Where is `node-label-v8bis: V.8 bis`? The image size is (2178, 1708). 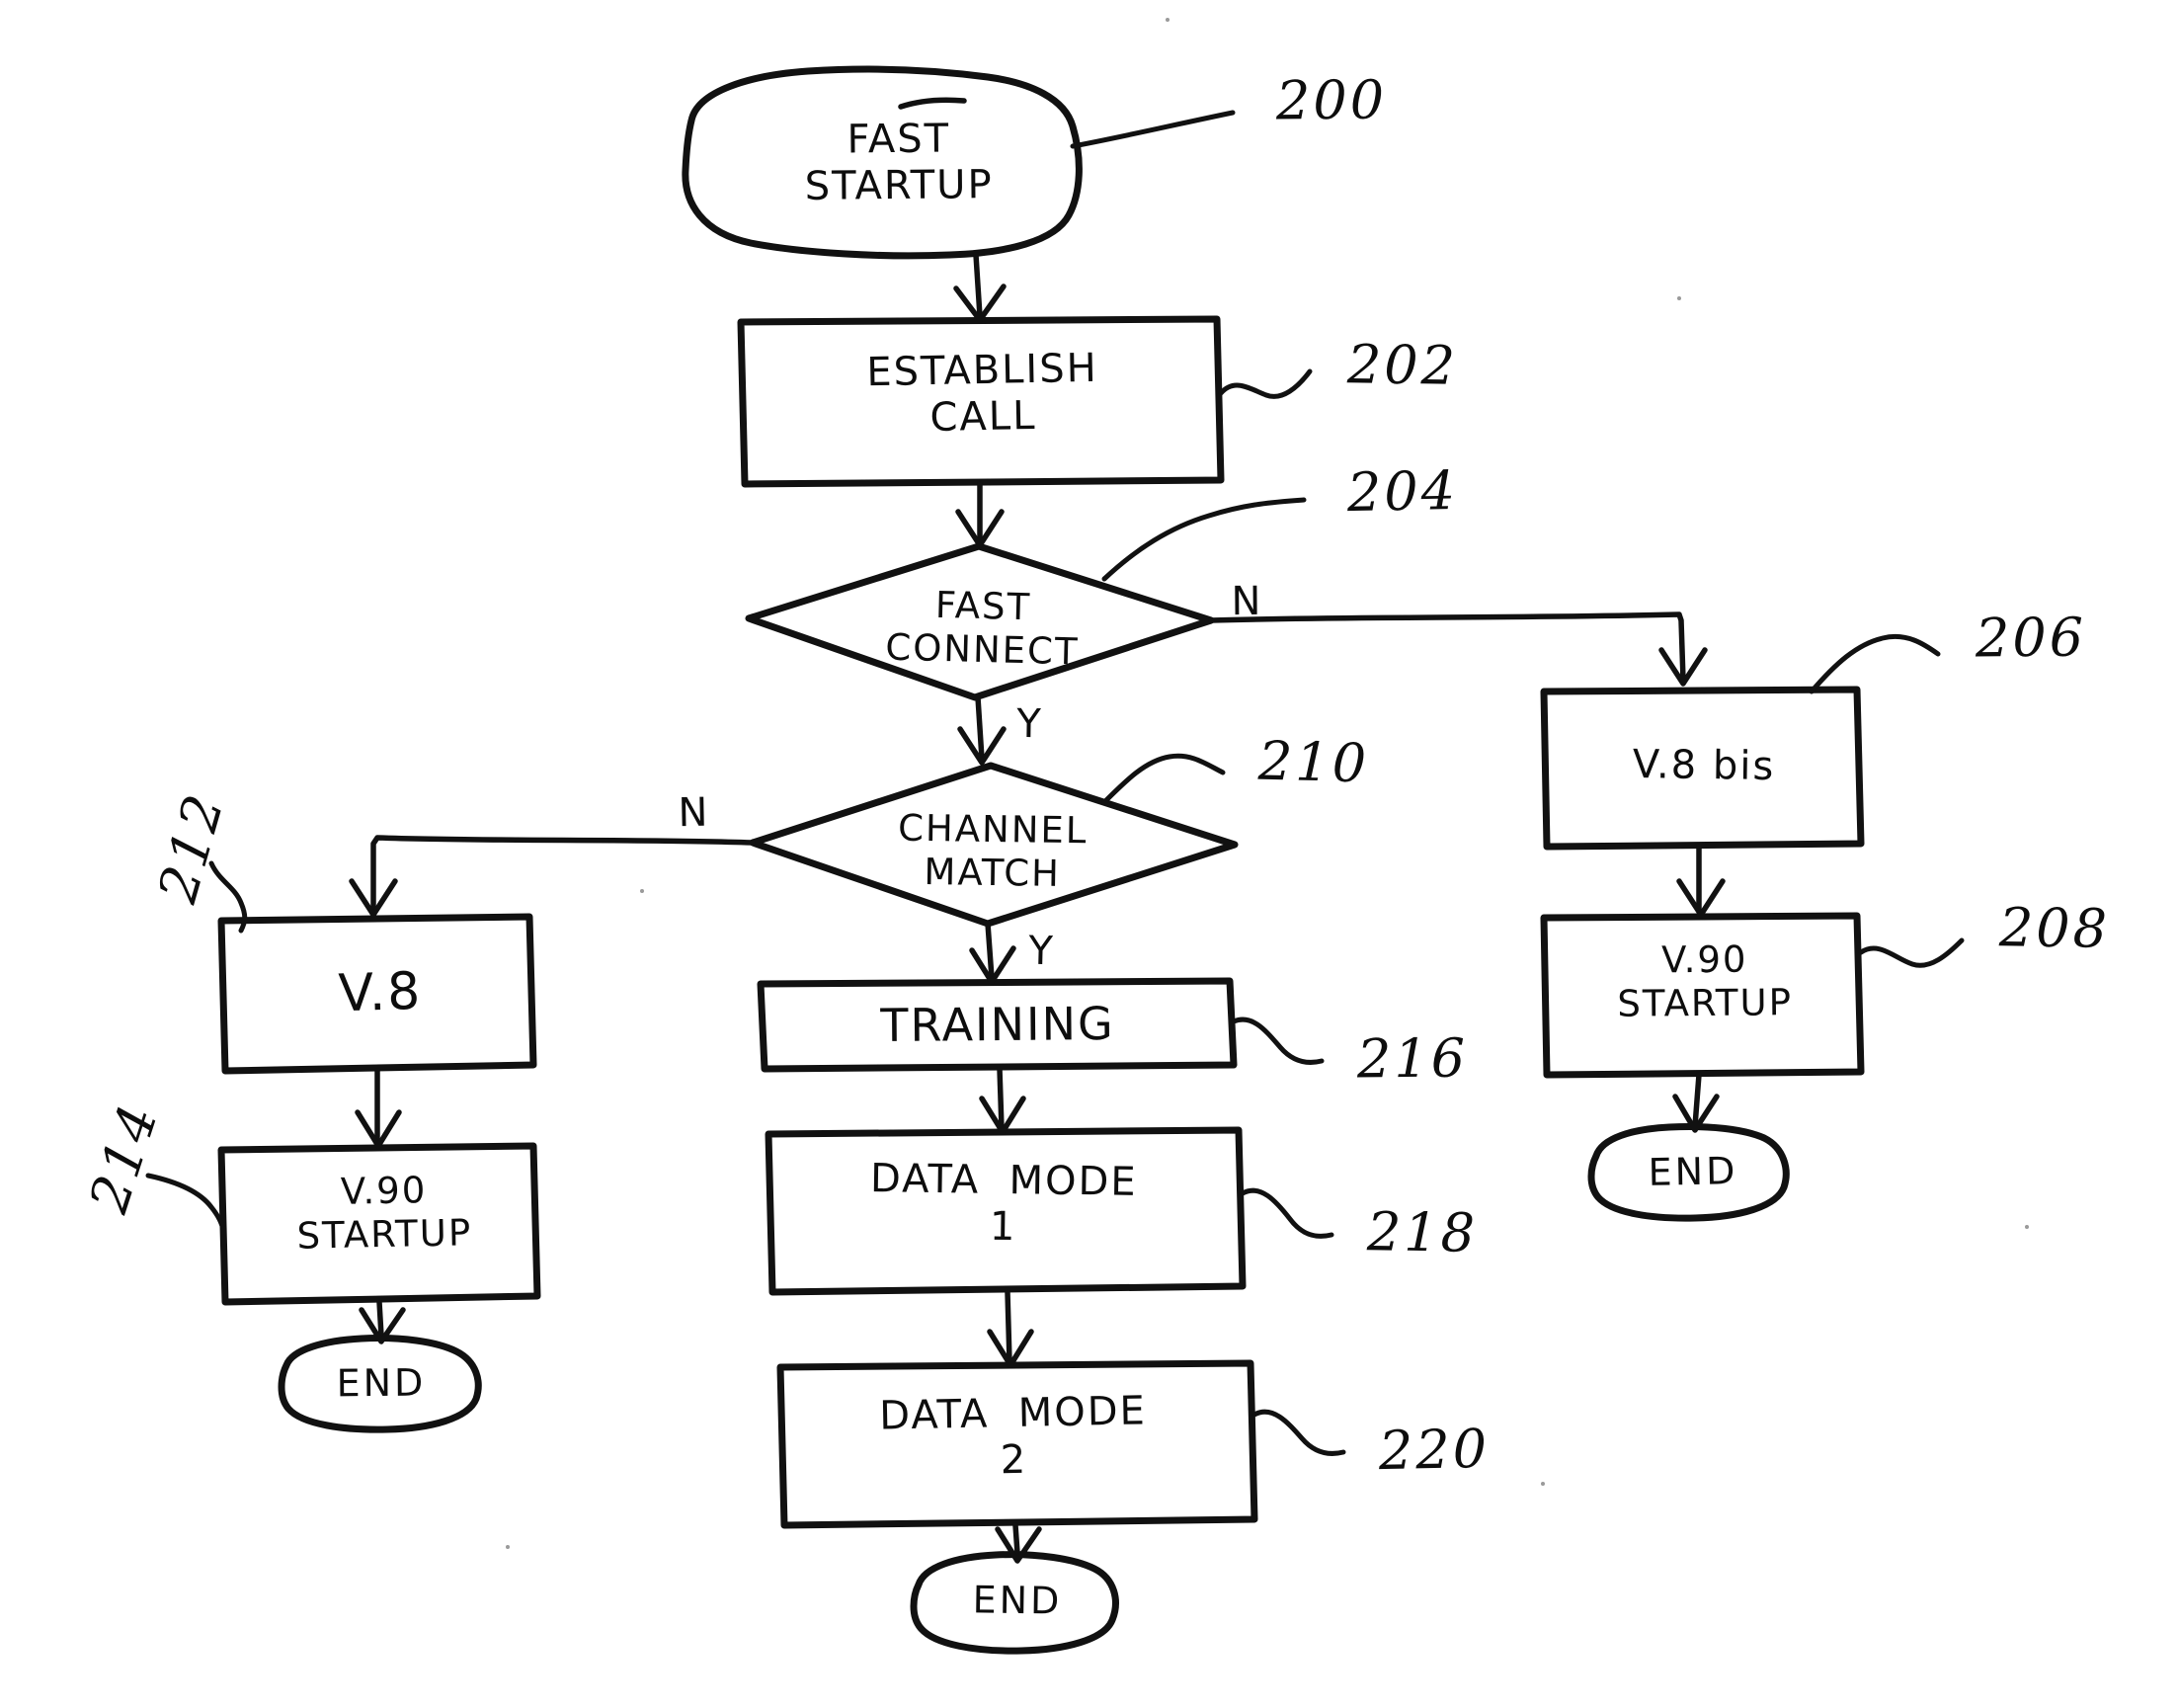
node-label-v8bis: V.8 bis is located at coordinates (1704, 765).